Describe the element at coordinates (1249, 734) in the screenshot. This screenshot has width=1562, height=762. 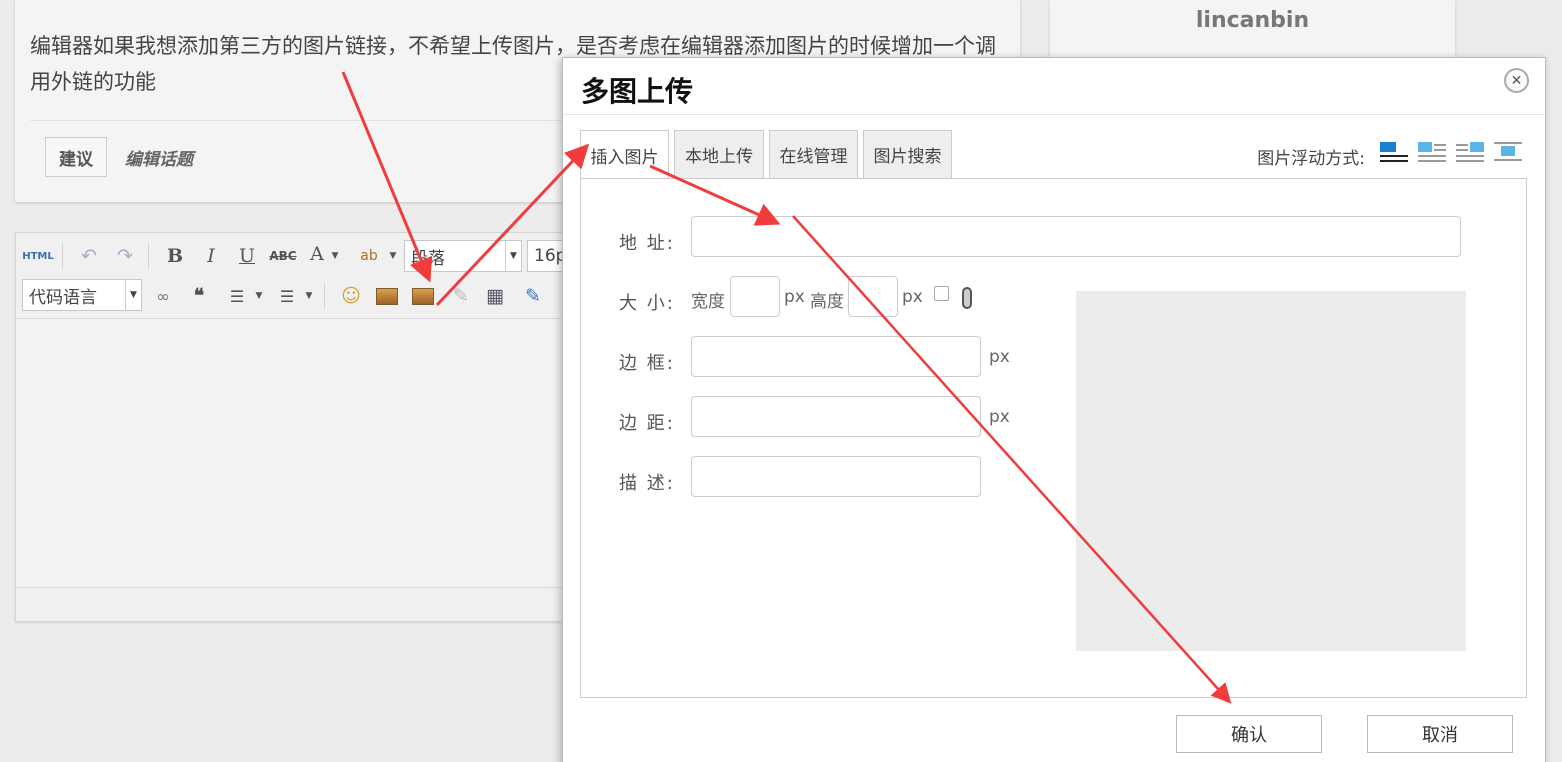
I see `confirm-button: 确认` at that location.